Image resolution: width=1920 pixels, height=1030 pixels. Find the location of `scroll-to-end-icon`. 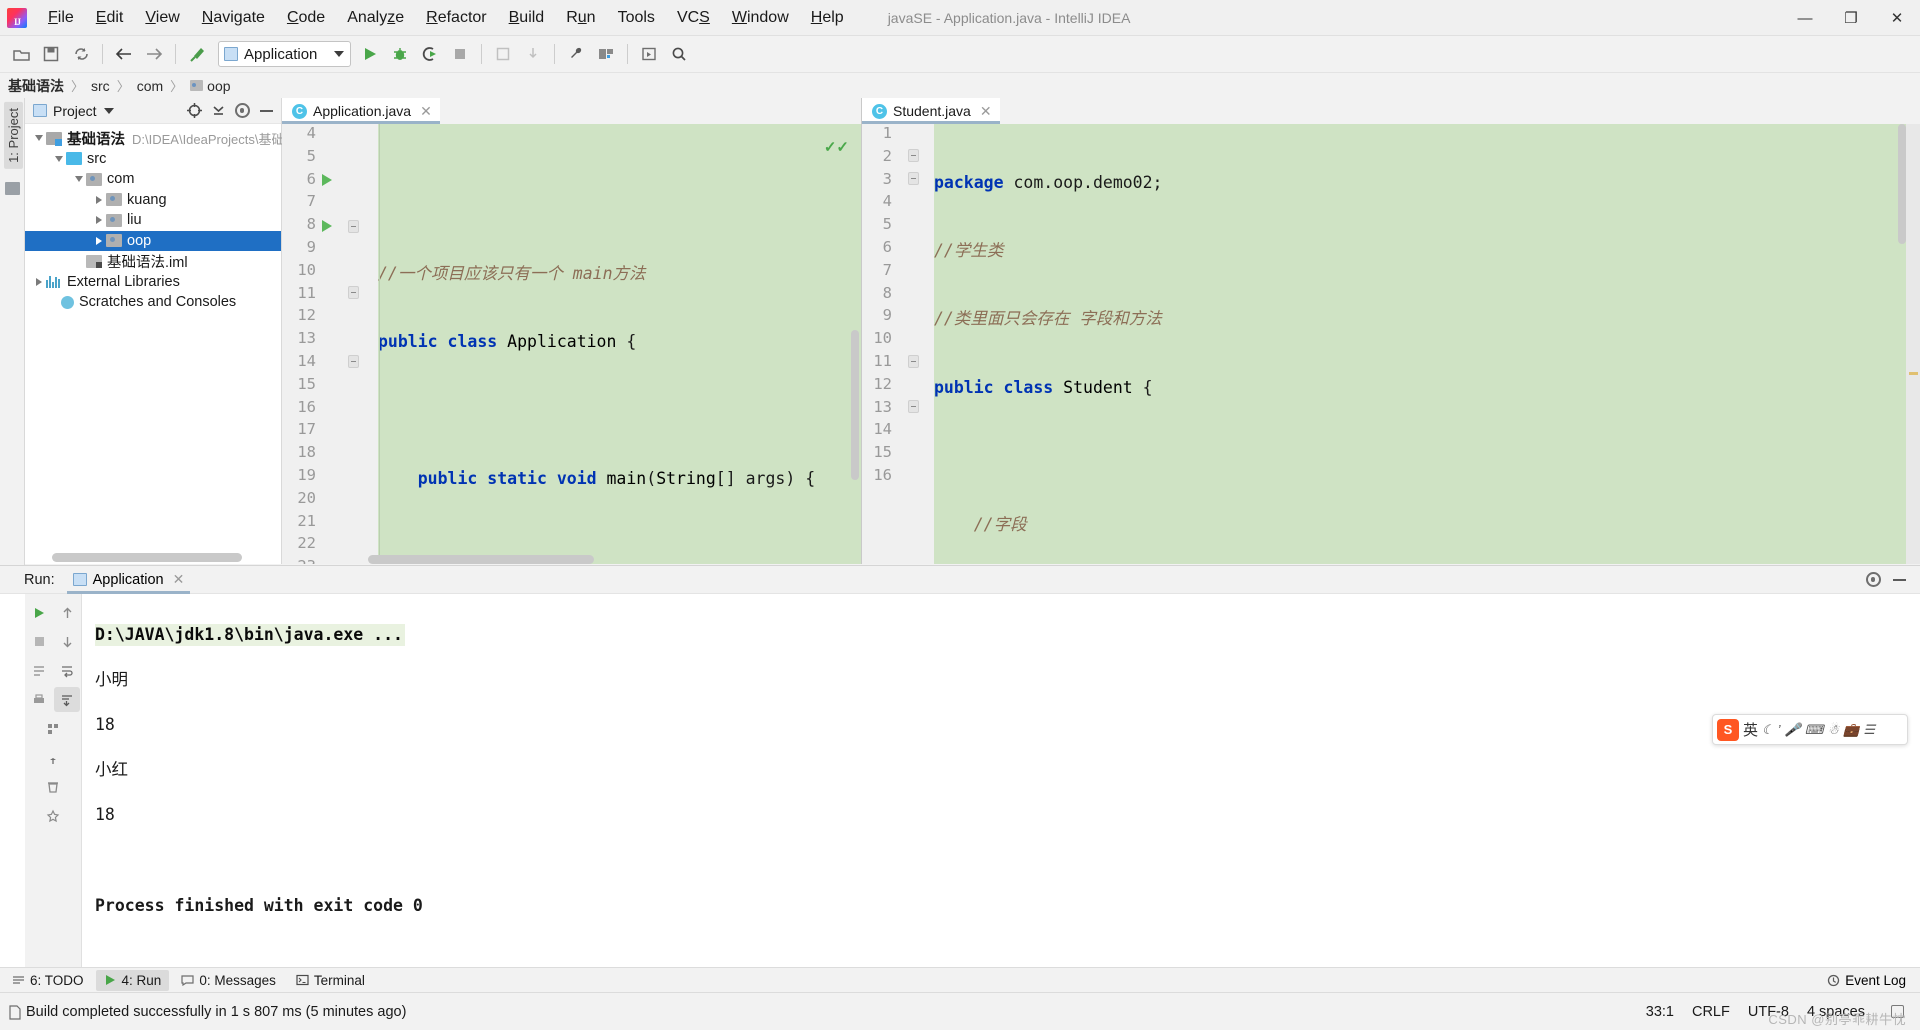

scroll-to-end-icon is located at coordinates (67, 699).